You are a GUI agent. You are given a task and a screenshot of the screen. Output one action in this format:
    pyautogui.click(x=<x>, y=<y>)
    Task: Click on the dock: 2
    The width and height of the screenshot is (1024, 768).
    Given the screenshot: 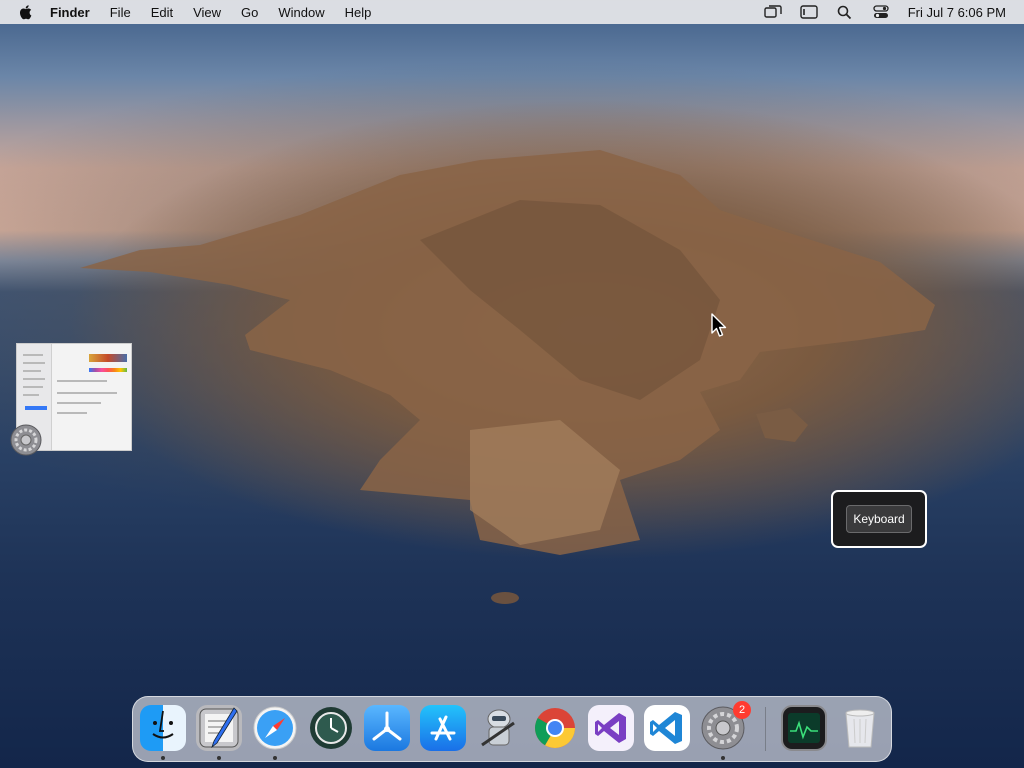 What is the action you would take?
    pyautogui.click(x=512, y=729)
    